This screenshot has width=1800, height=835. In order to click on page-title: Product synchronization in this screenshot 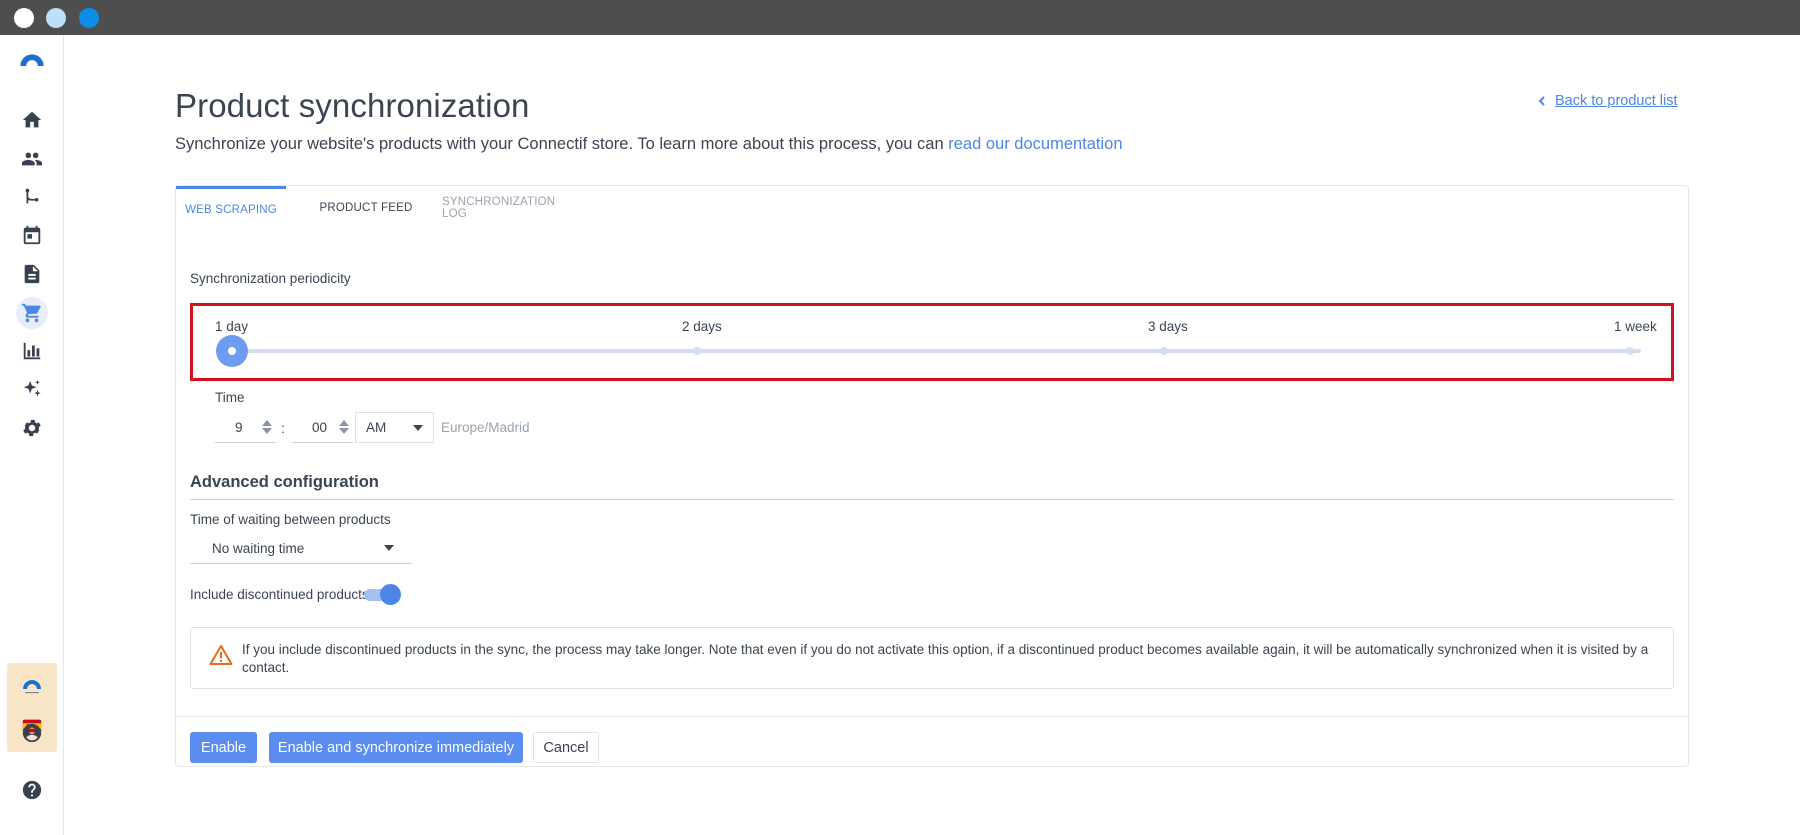, I will do `click(352, 105)`.